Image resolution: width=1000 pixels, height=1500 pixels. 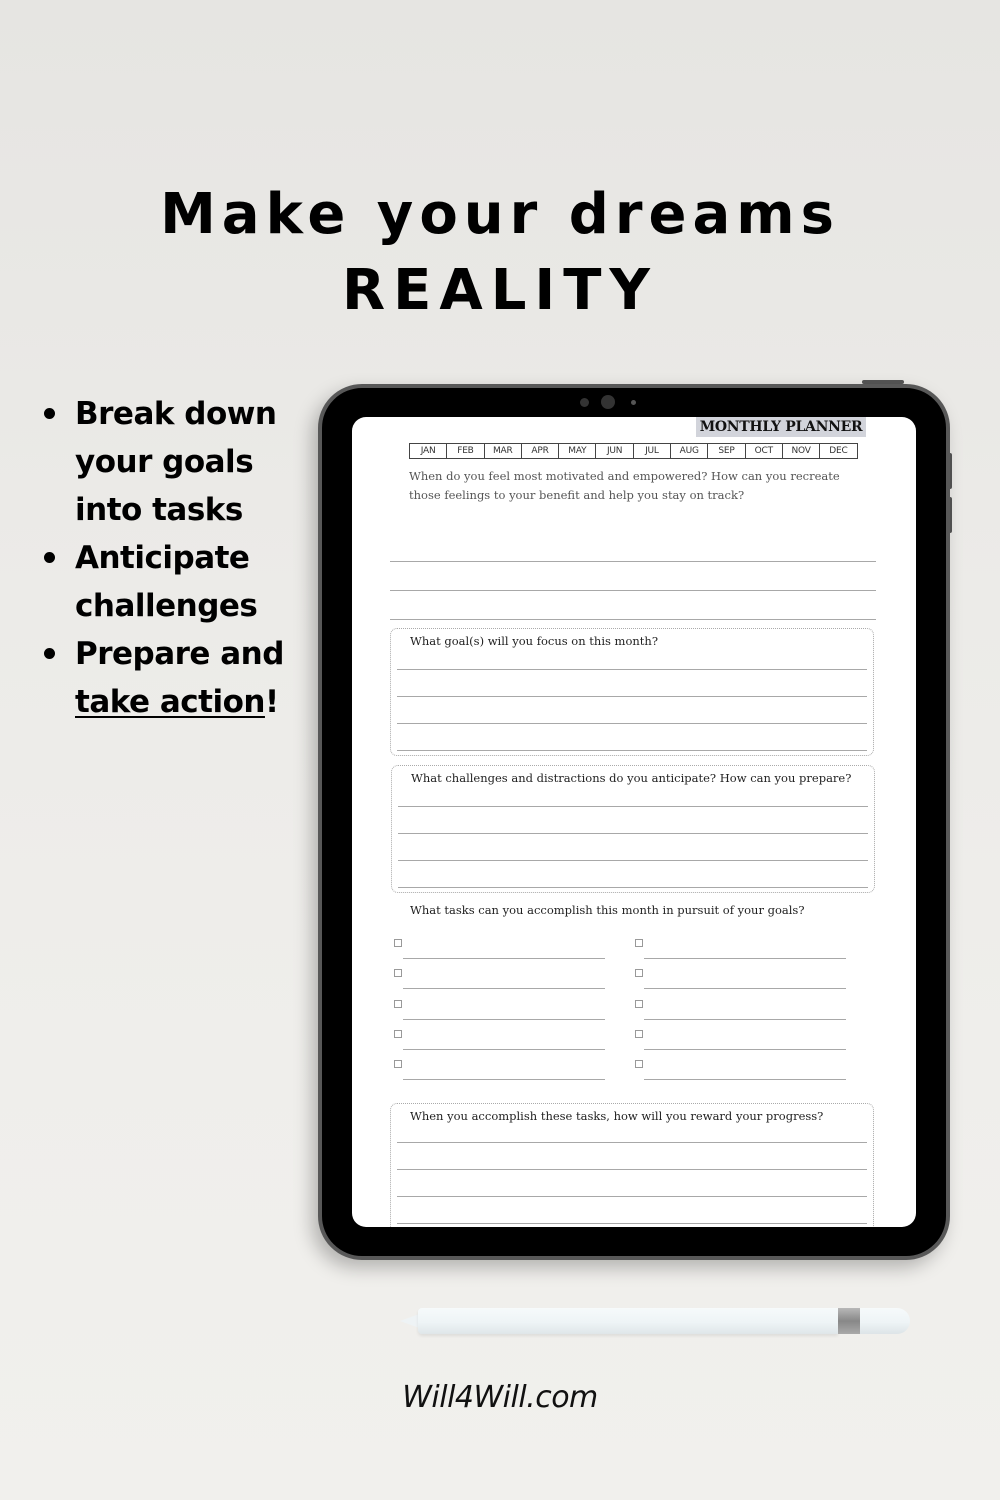 What do you see at coordinates (615, 451) in the screenshot?
I see `month-tab: JUN` at bounding box center [615, 451].